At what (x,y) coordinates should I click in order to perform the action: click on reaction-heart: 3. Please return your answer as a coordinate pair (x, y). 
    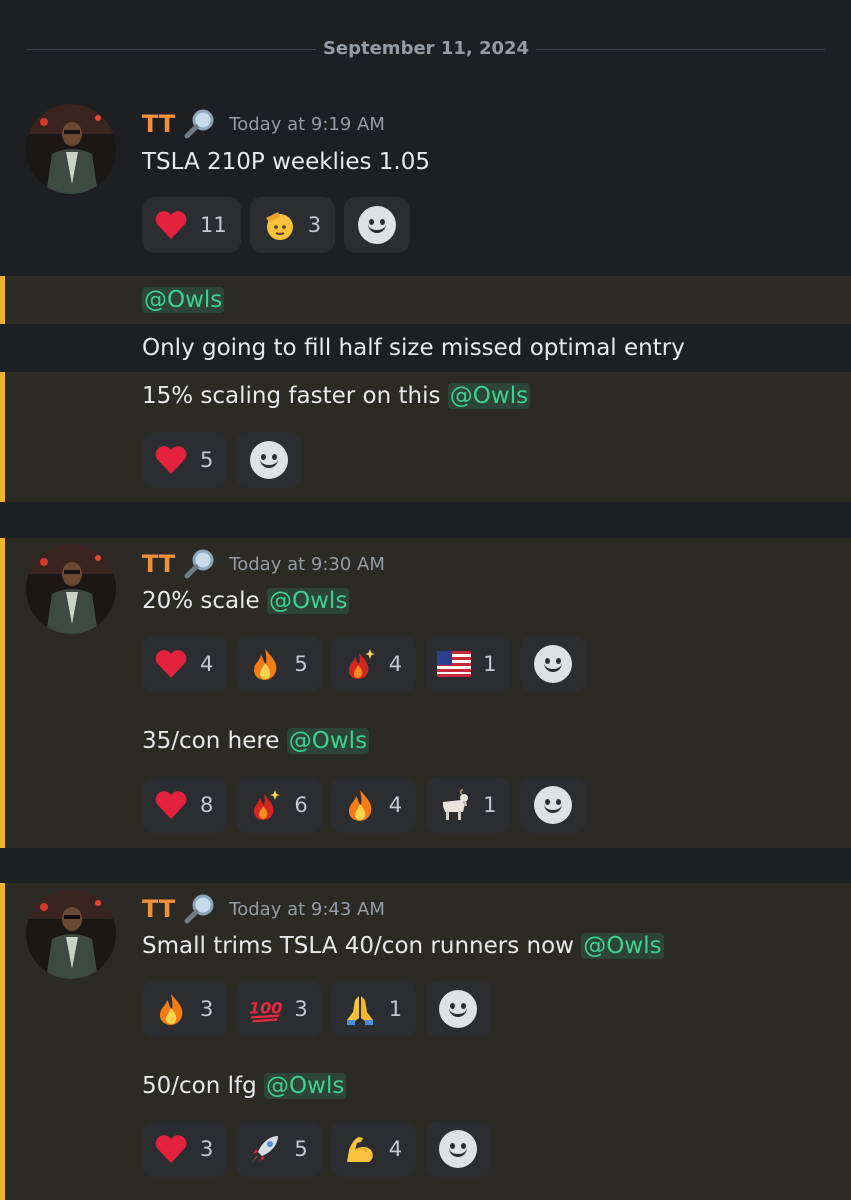
    Looking at the image, I should click on (185, 1149).